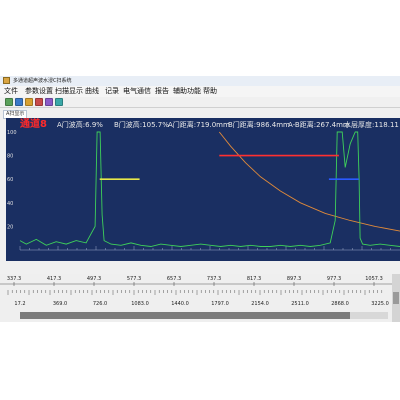 Image resolution: width=400 pixels, height=400 pixels. I want to click on menu-bar: 文件 参数设置 扫描显示 曲线 记录 电气通信 报告 辅助功能 帮助, so click(200, 91).